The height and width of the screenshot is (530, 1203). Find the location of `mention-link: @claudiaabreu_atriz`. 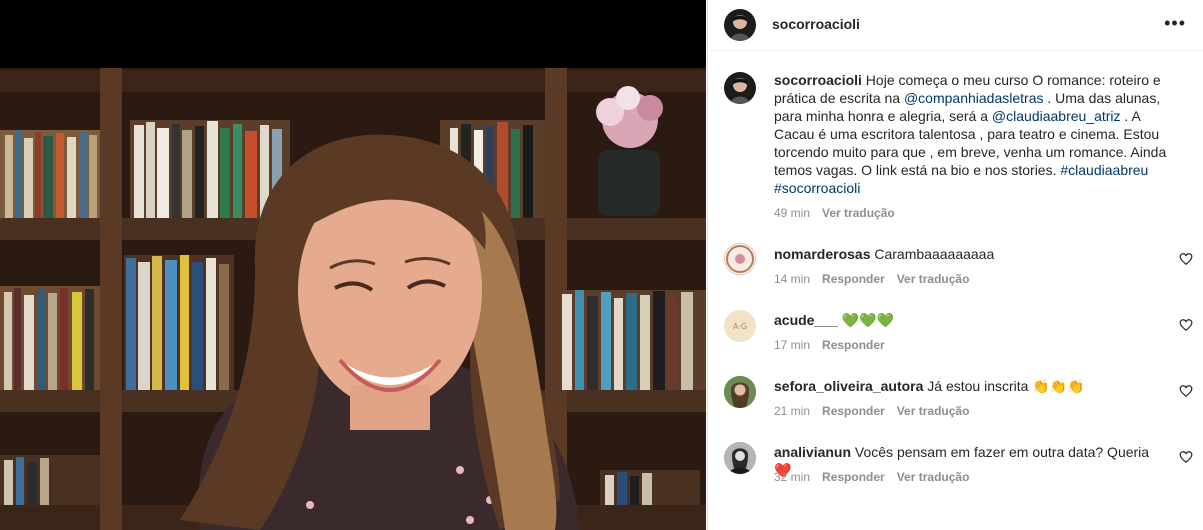

mention-link: @claudiaabreu_atriz is located at coordinates (1056, 116).